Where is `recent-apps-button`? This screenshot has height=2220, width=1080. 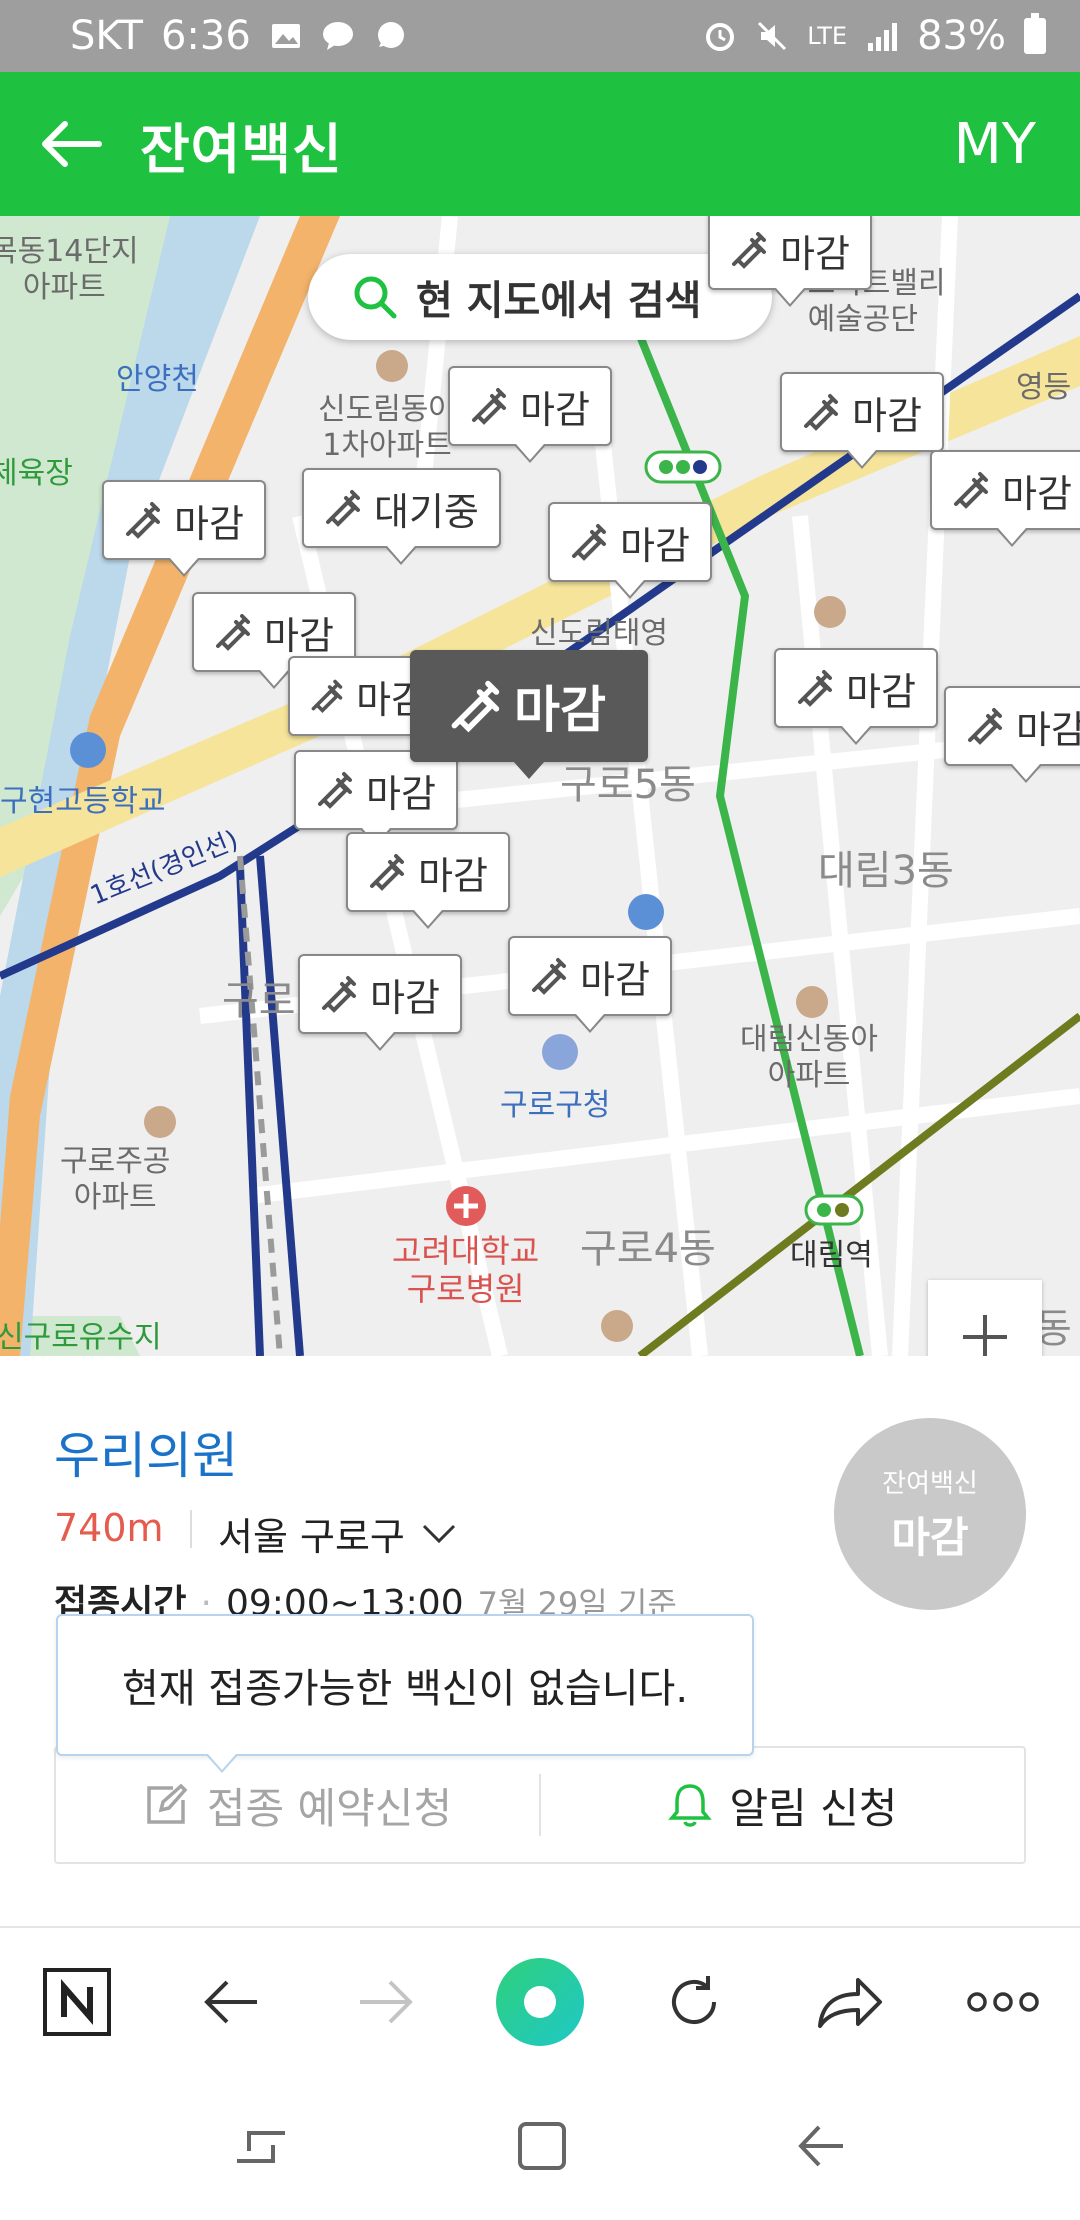
recent-apps-button is located at coordinates (261, 2148).